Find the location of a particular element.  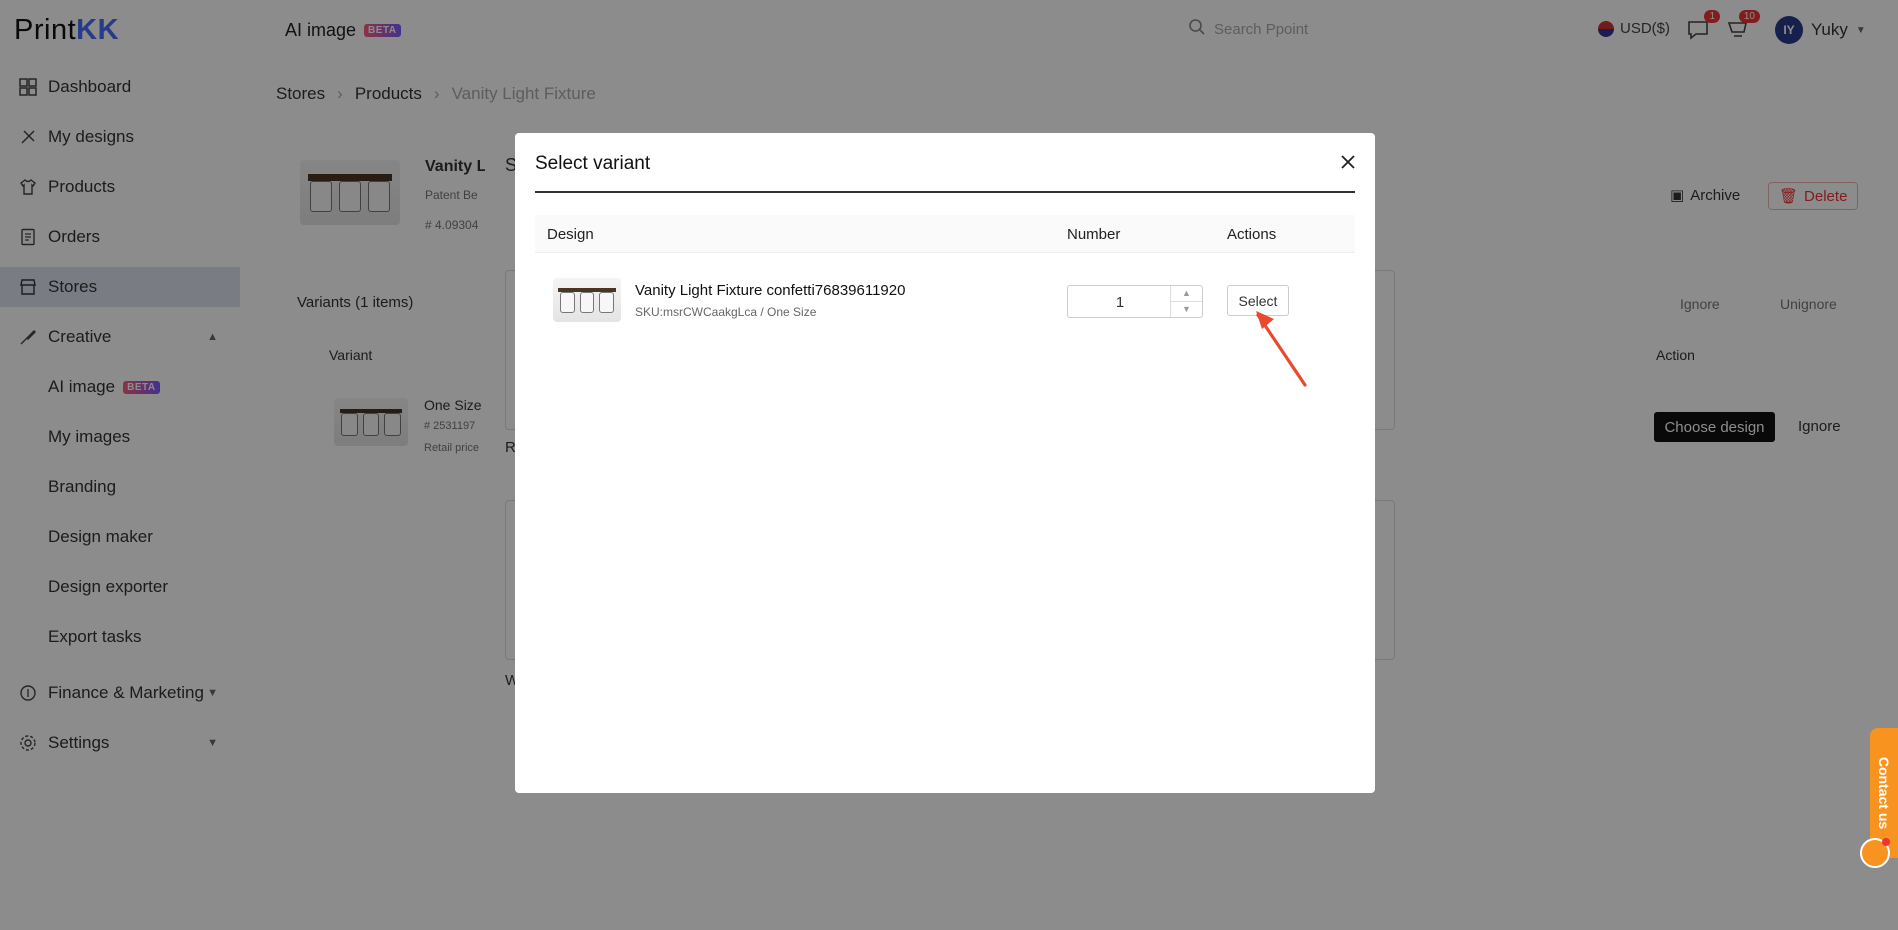

close-button is located at coordinates (1348, 162).